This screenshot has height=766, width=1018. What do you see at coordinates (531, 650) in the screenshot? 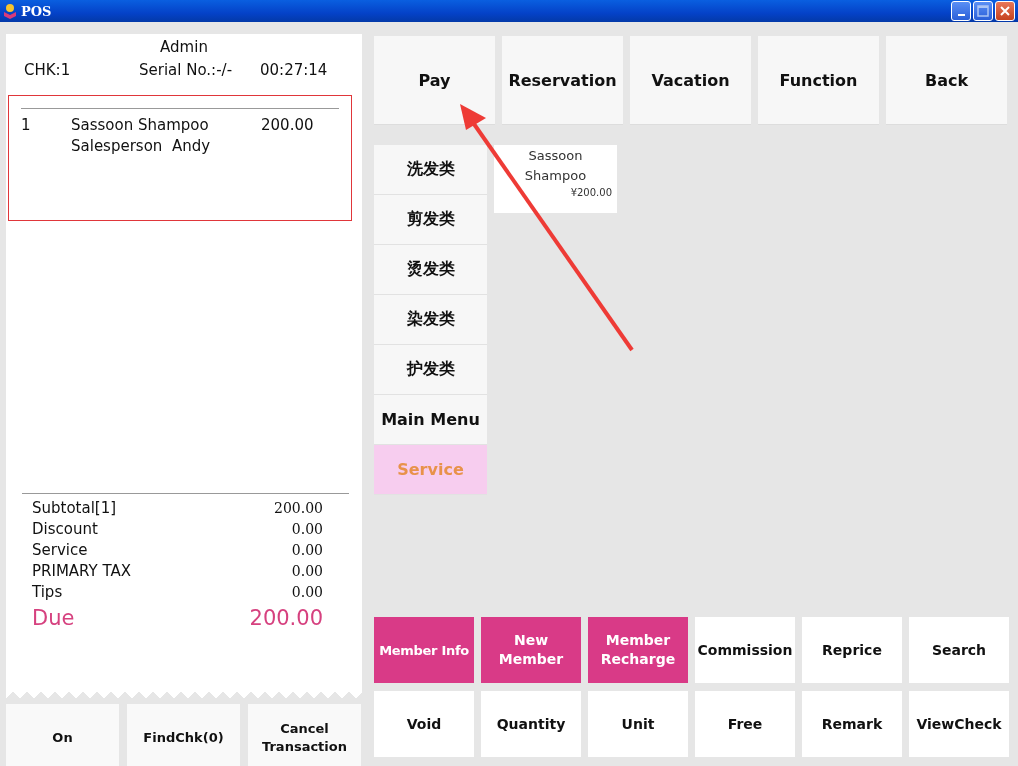
I see `action-button: New Member` at bounding box center [531, 650].